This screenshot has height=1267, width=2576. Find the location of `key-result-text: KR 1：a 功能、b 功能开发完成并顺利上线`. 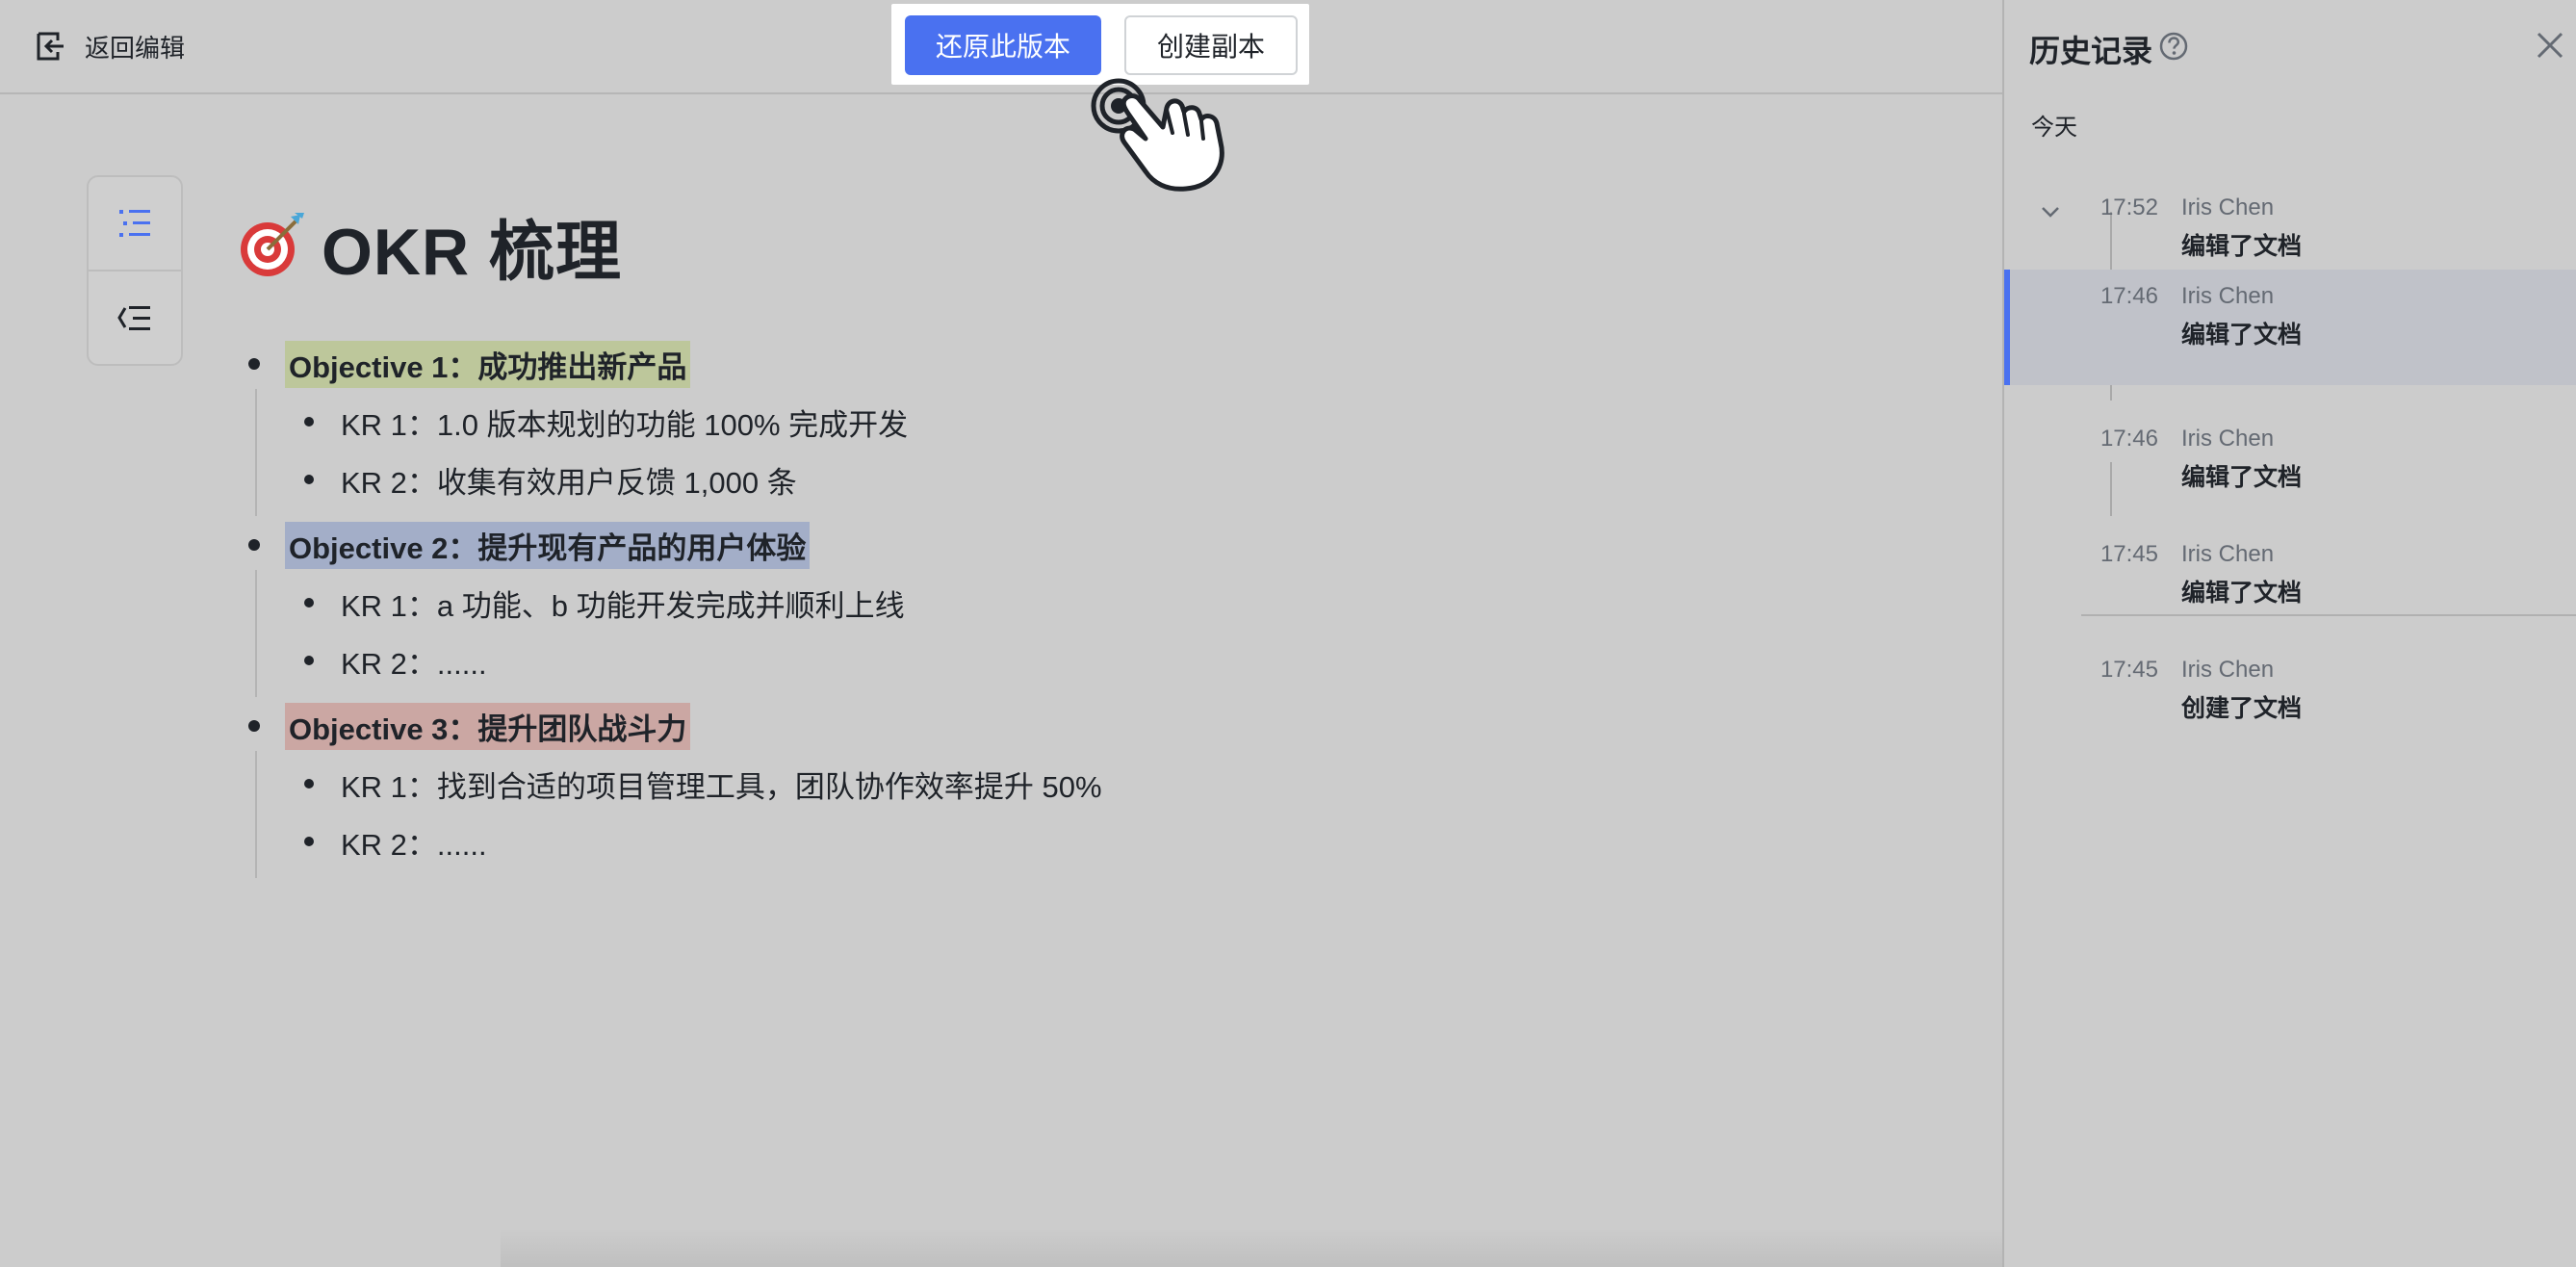

key-result-text: KR 1：a 功能、b 功能开发完成并顺利上线 is located at coordinates (623, 605).